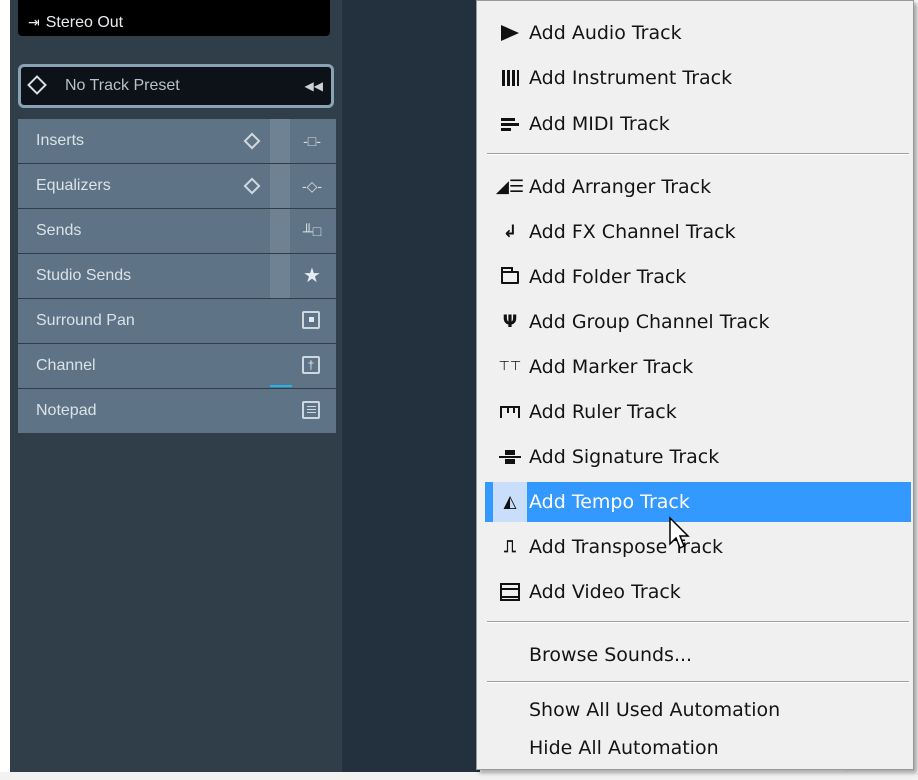  Describe the element at coordinates (311, 410) in the screenshot. I see `notepad-icon` at that location.